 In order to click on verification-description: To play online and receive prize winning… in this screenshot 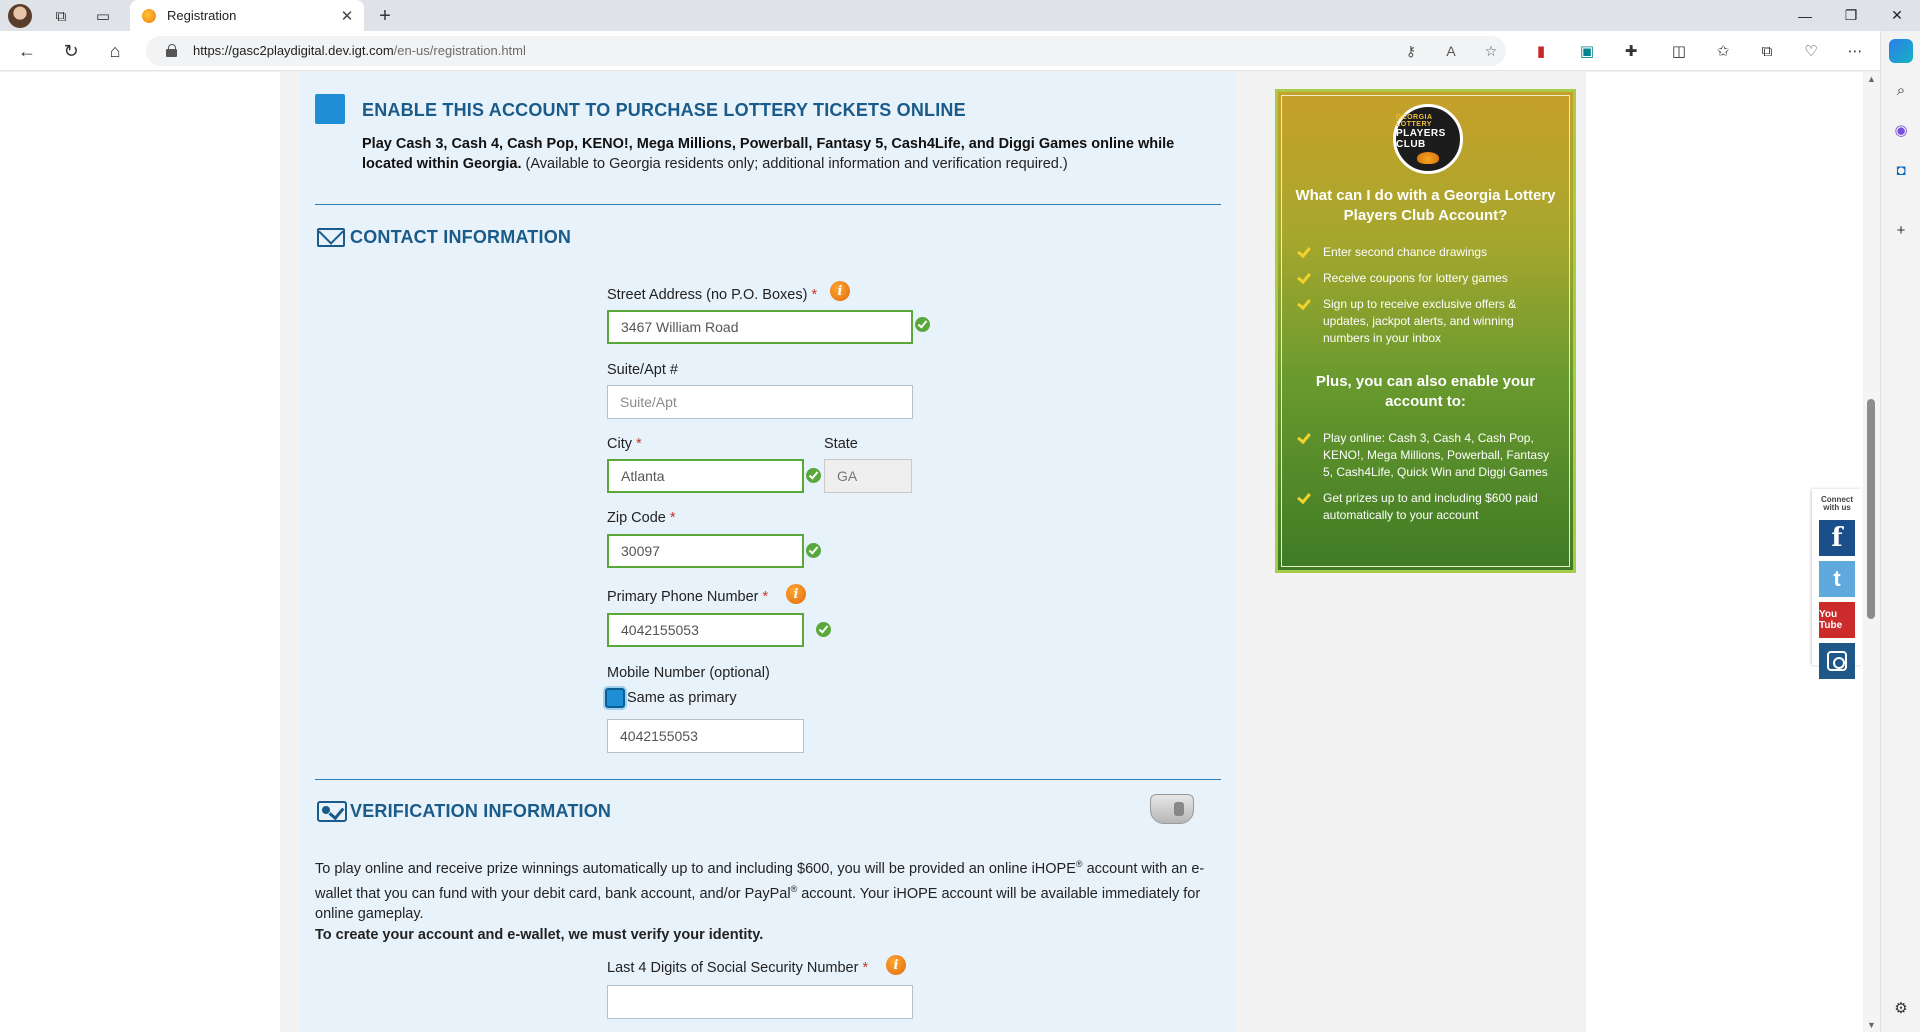, I will do `click(760, 890)`.